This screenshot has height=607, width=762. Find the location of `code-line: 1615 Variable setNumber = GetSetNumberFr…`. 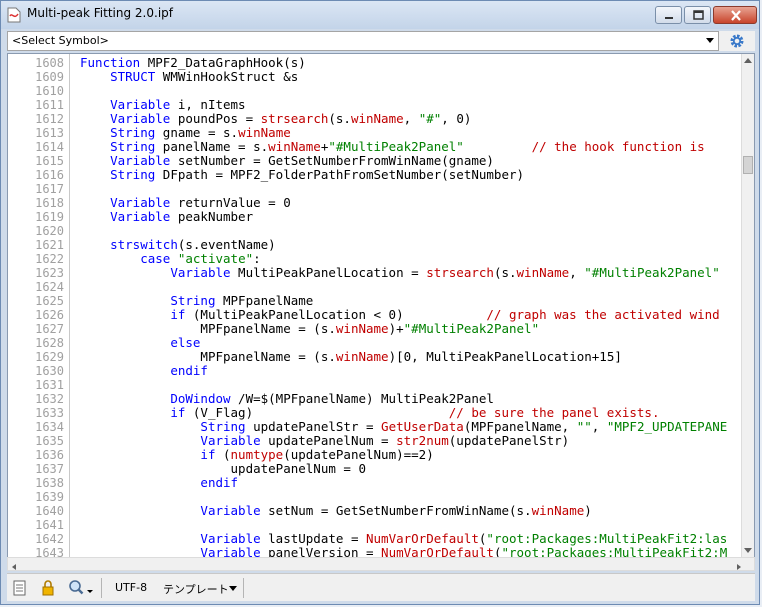

code-line: 1615 Variable setNumber = GetSetNumberFr… is located at coordinates (374, 161).